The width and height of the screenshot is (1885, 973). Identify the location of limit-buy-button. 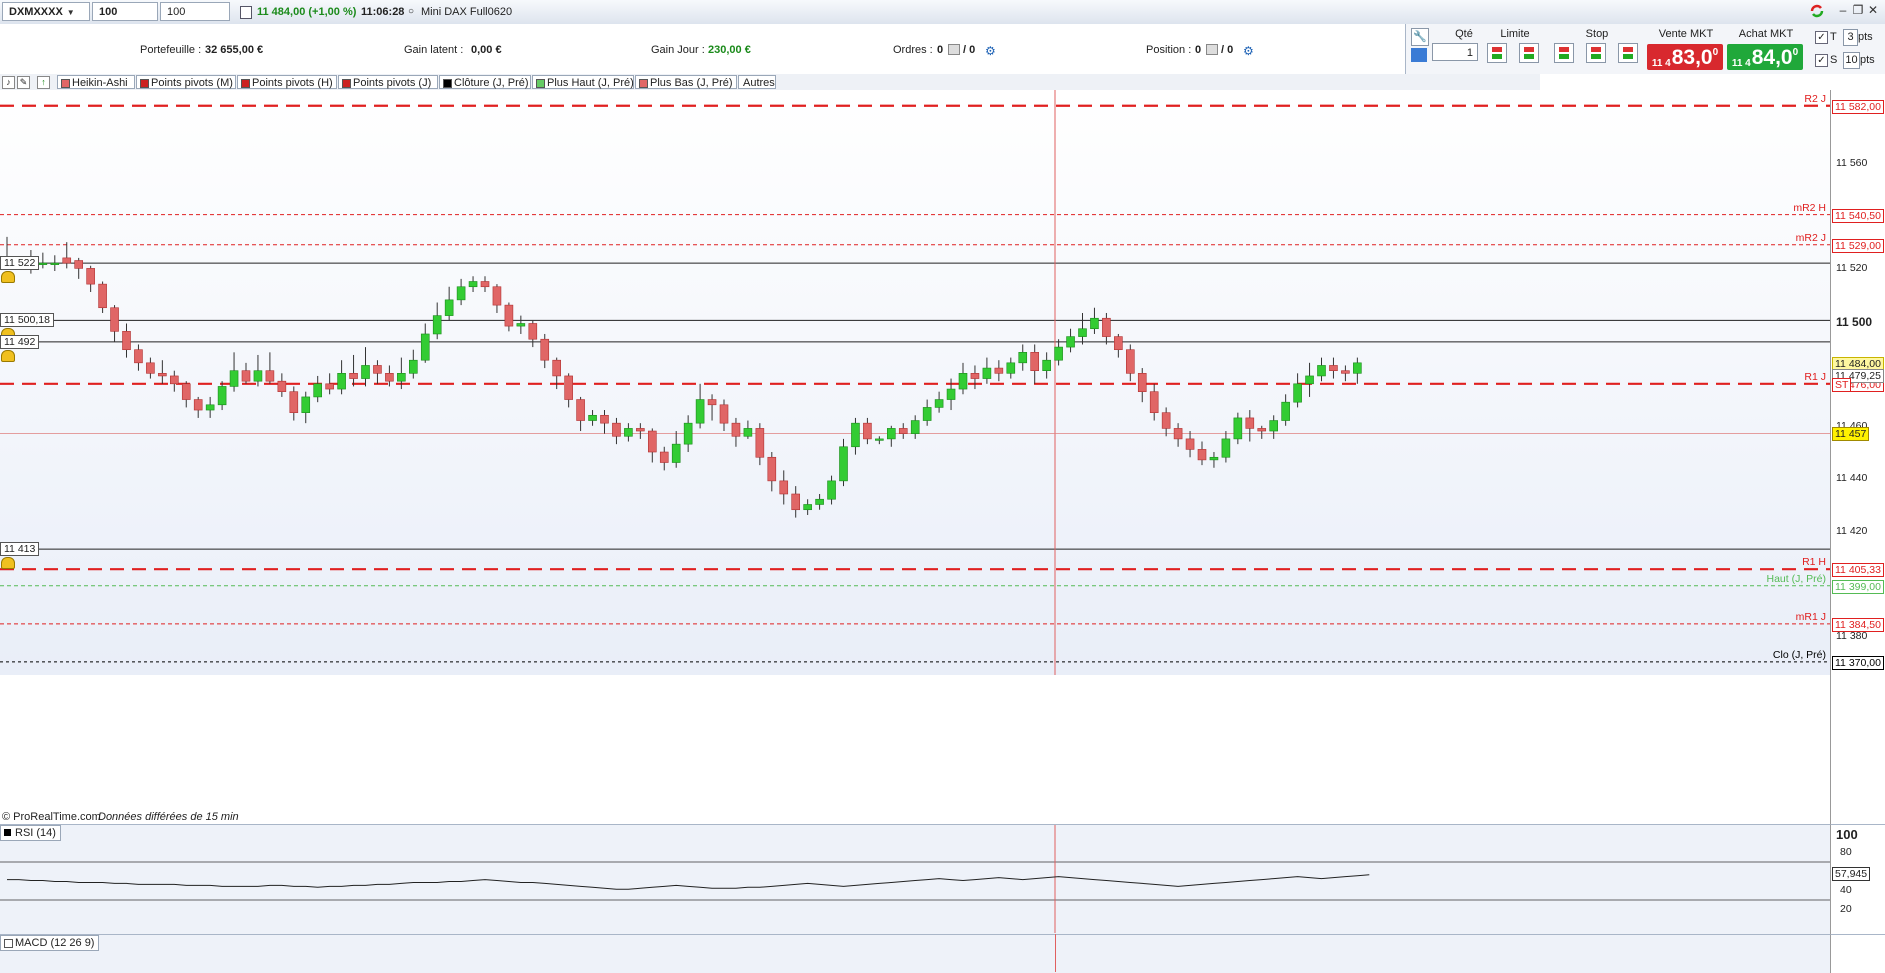
(1497, 53).